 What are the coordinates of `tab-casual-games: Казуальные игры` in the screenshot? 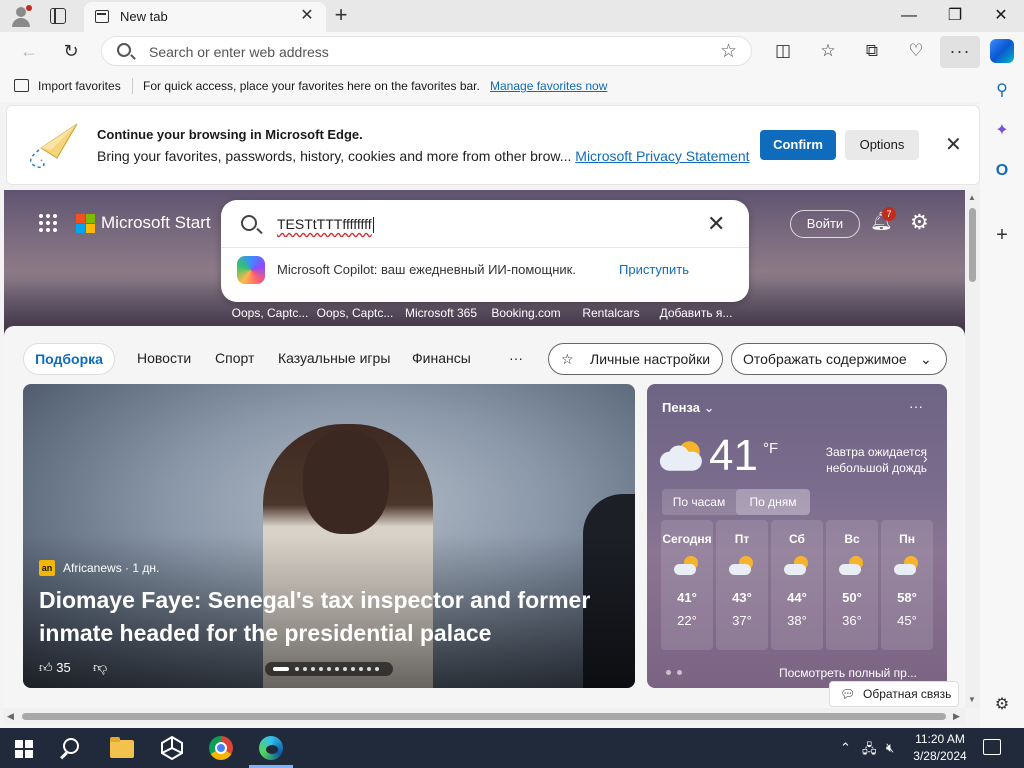 It's located at (334, 359).